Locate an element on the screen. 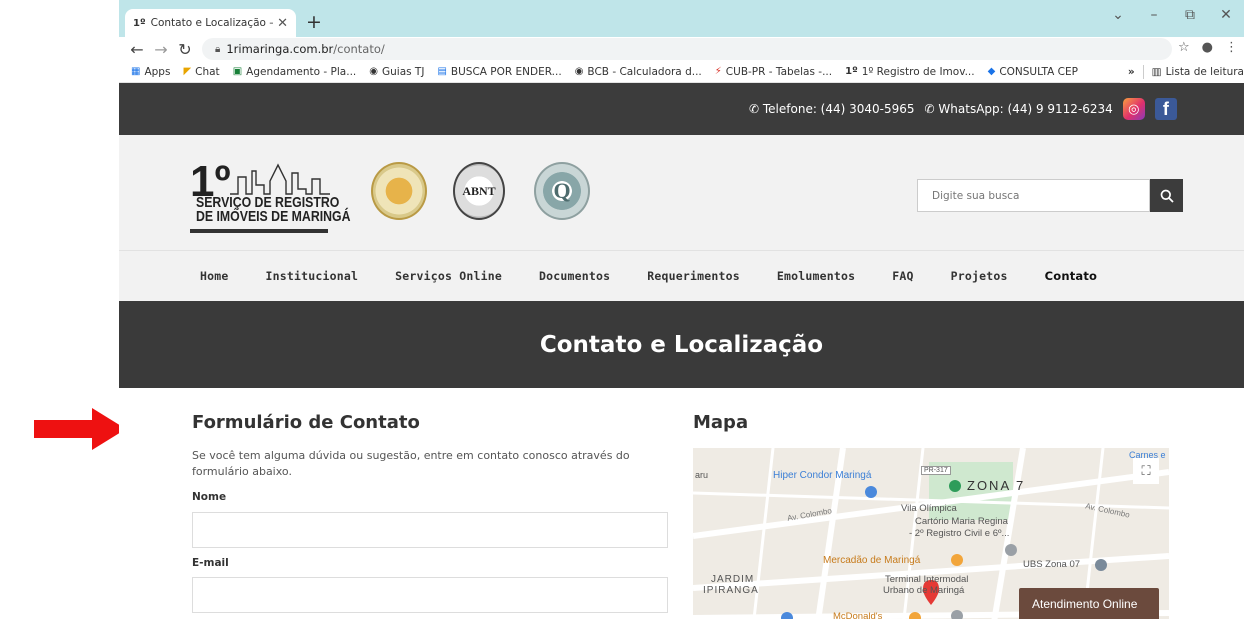 The image size is (1244, 619). map-label: Urbano de Maringá is located at coordinates (924, 590).